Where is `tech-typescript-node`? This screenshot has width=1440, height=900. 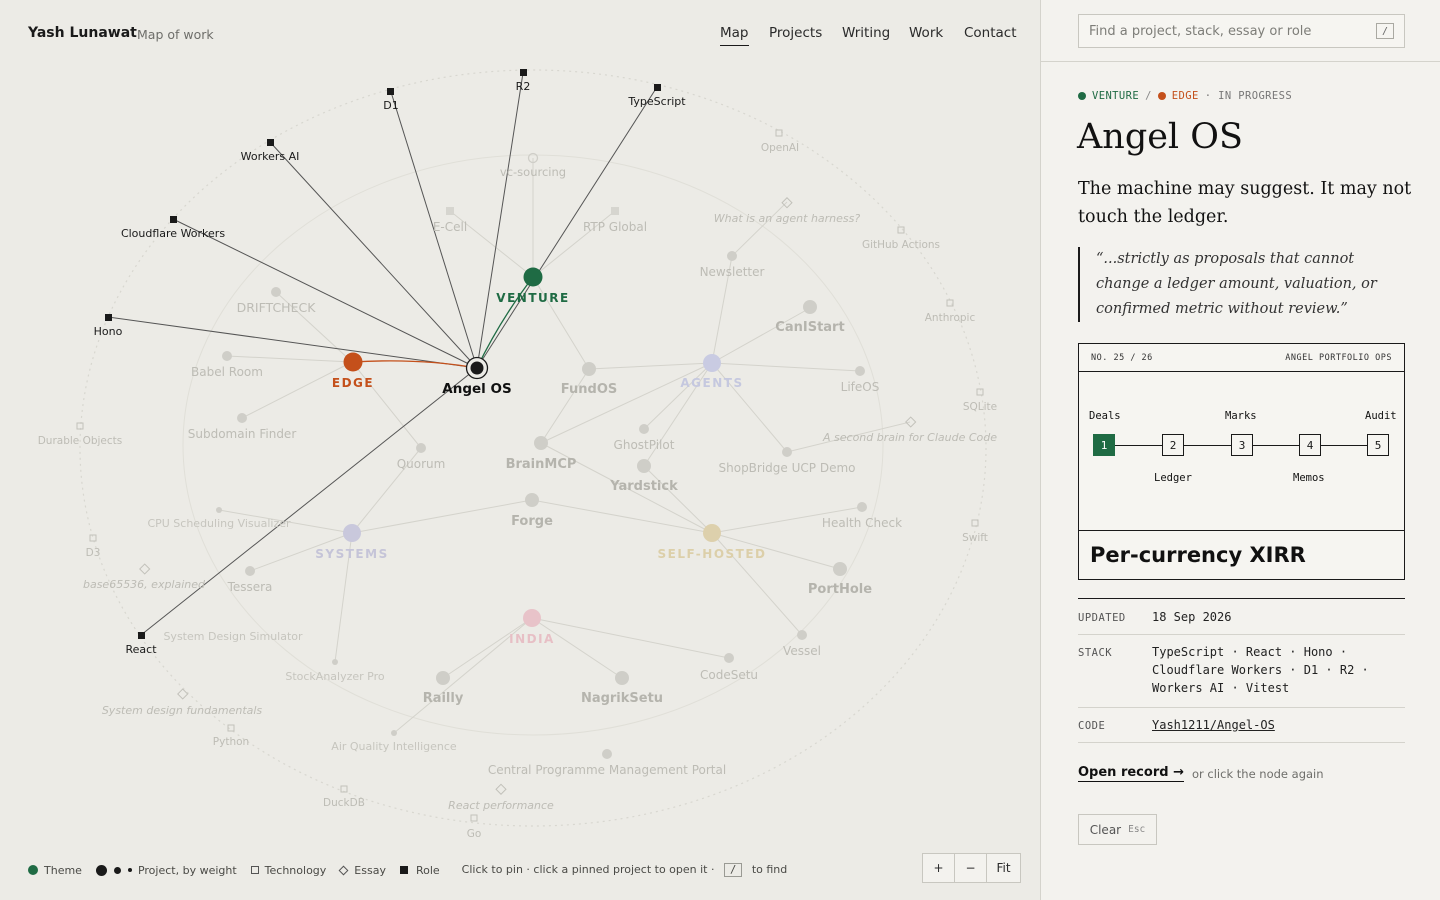
tech-typescript-node is located at coordinates (657, 87).